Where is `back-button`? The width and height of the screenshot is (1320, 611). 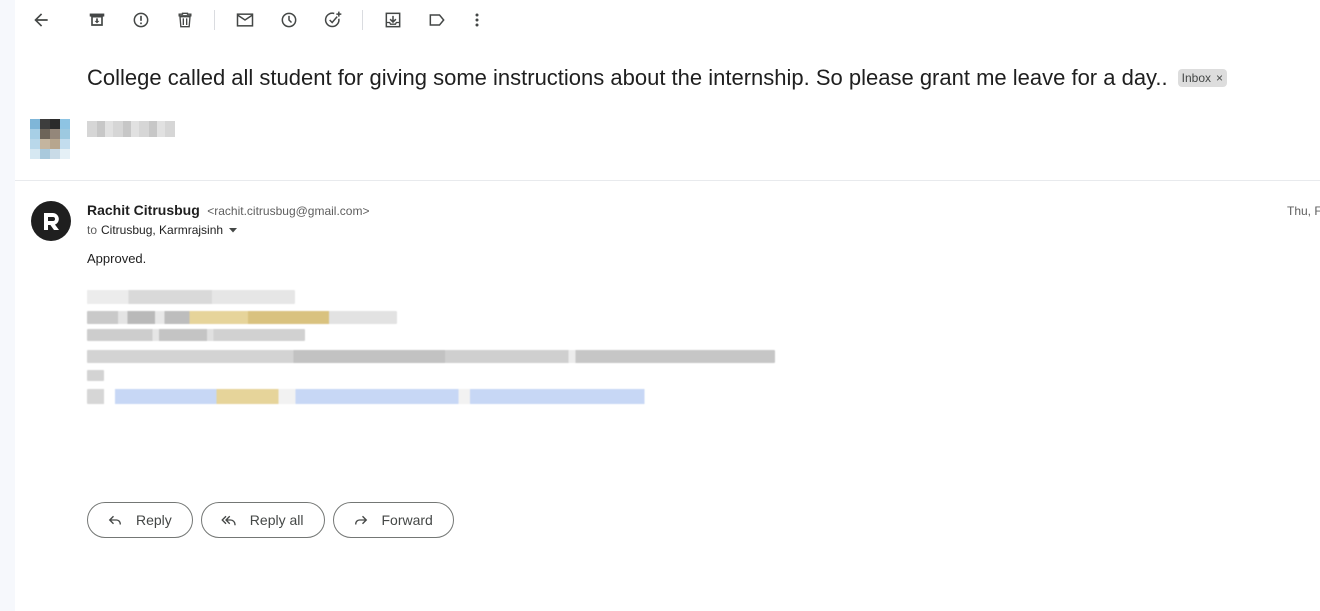
back-button is located at coordinates (41, 20).